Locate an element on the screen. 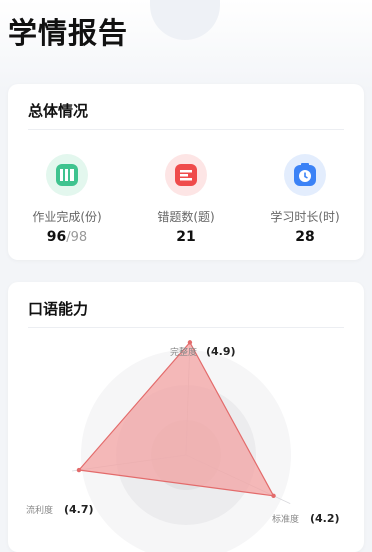  page-title: 学情报告 is located at coordinates (68, 33).